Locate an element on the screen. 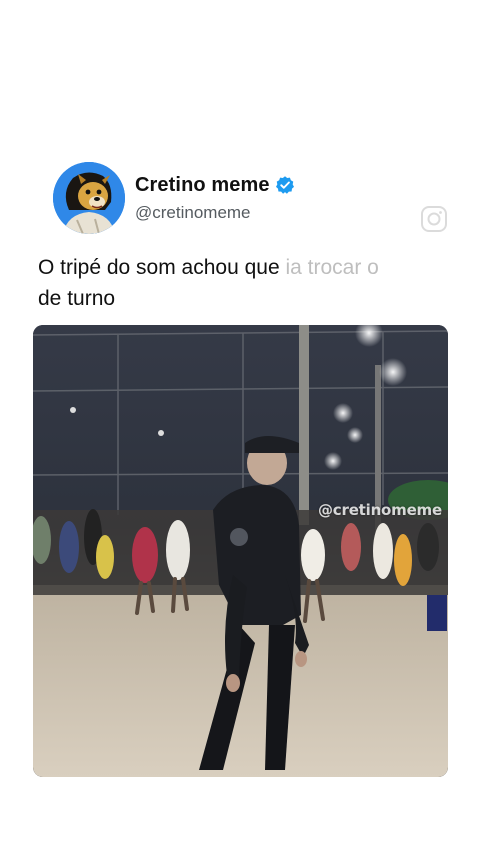 The width and height of the screenshot is (480, 854). post-header: Cretino meme @cretinomeme is located at coordinates (174, 198).